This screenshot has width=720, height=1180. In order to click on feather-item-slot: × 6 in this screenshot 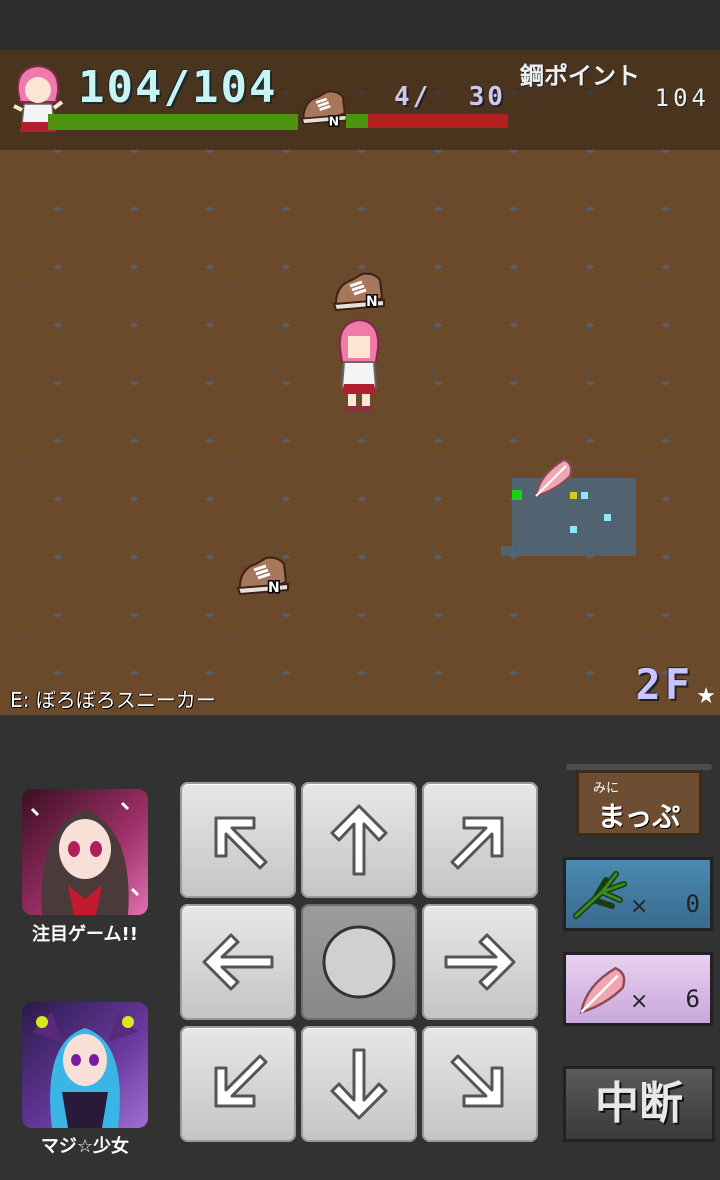, I will do `click(638, 989)`.